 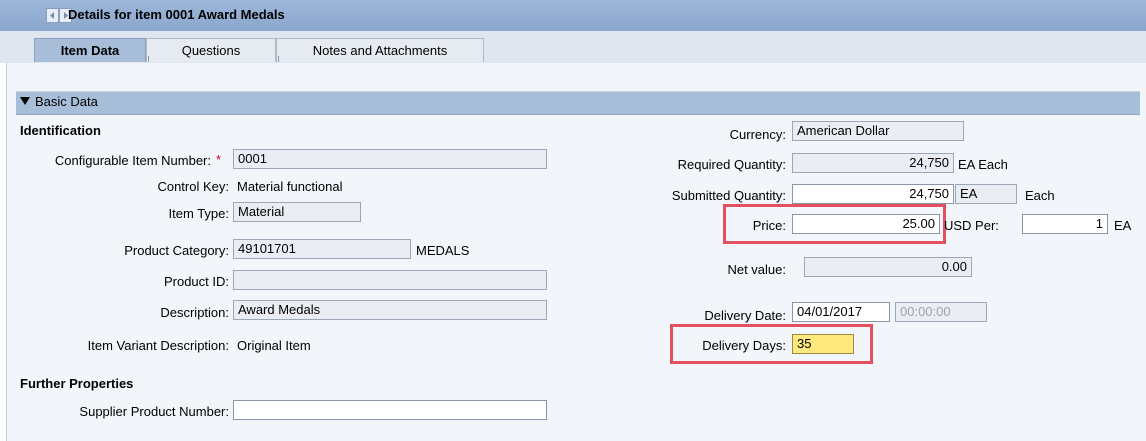 What do you see at coordinates (390, 280) in the screenshot?
I see `product-id-field` at bounding box center [390, 280].